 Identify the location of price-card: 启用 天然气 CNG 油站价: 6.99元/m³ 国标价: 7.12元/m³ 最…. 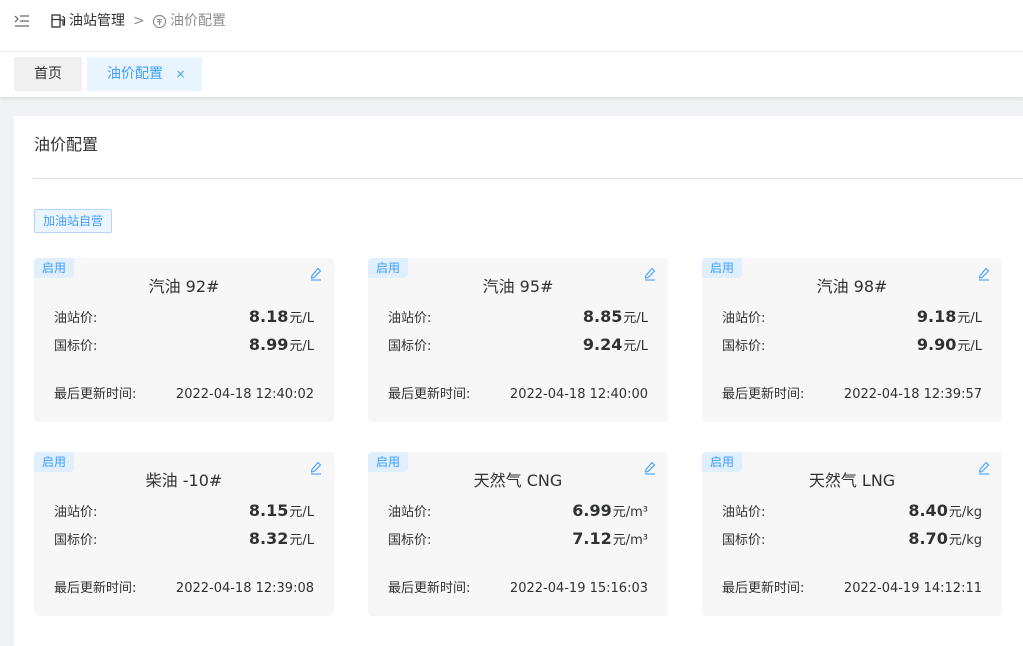
(518, 534).